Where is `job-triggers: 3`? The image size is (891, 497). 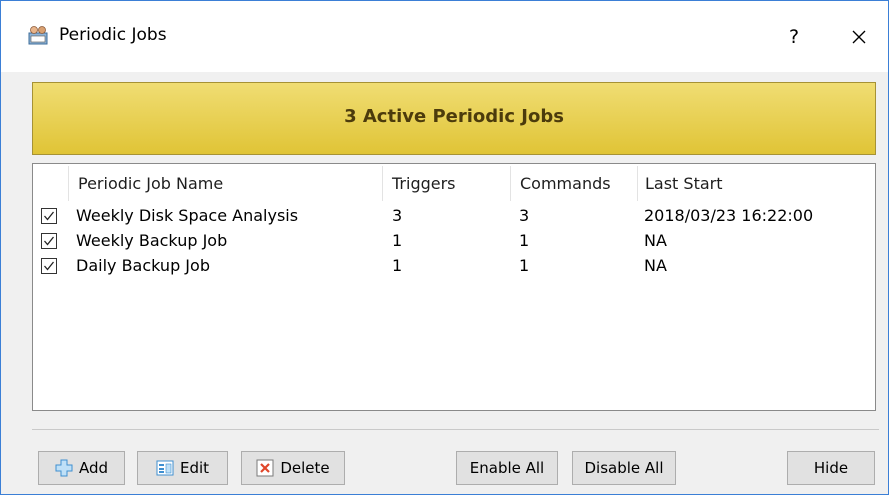 job-triggers: 3 is located at coordinates (397, 215).